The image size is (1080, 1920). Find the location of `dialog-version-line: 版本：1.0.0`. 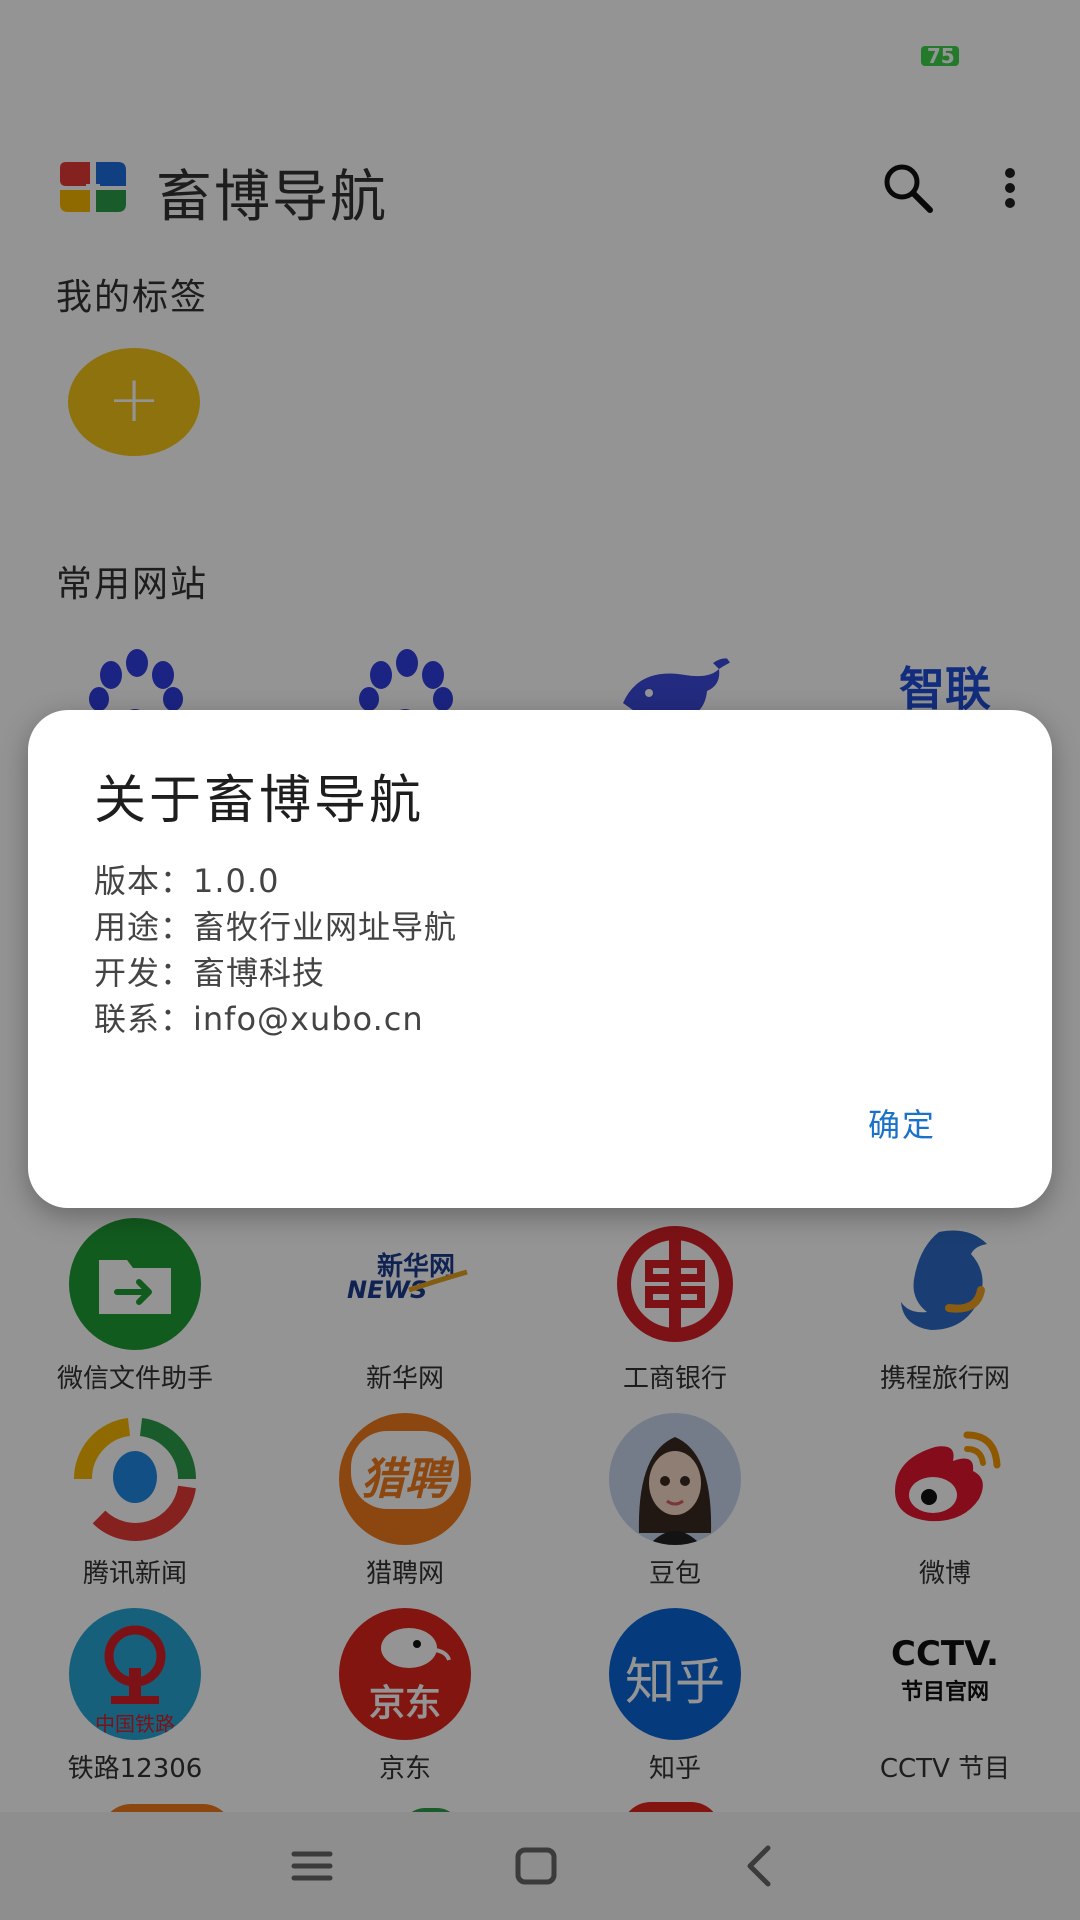

dialog-version-line: 版本：1.0.0 is located at coordinates (187, 881).